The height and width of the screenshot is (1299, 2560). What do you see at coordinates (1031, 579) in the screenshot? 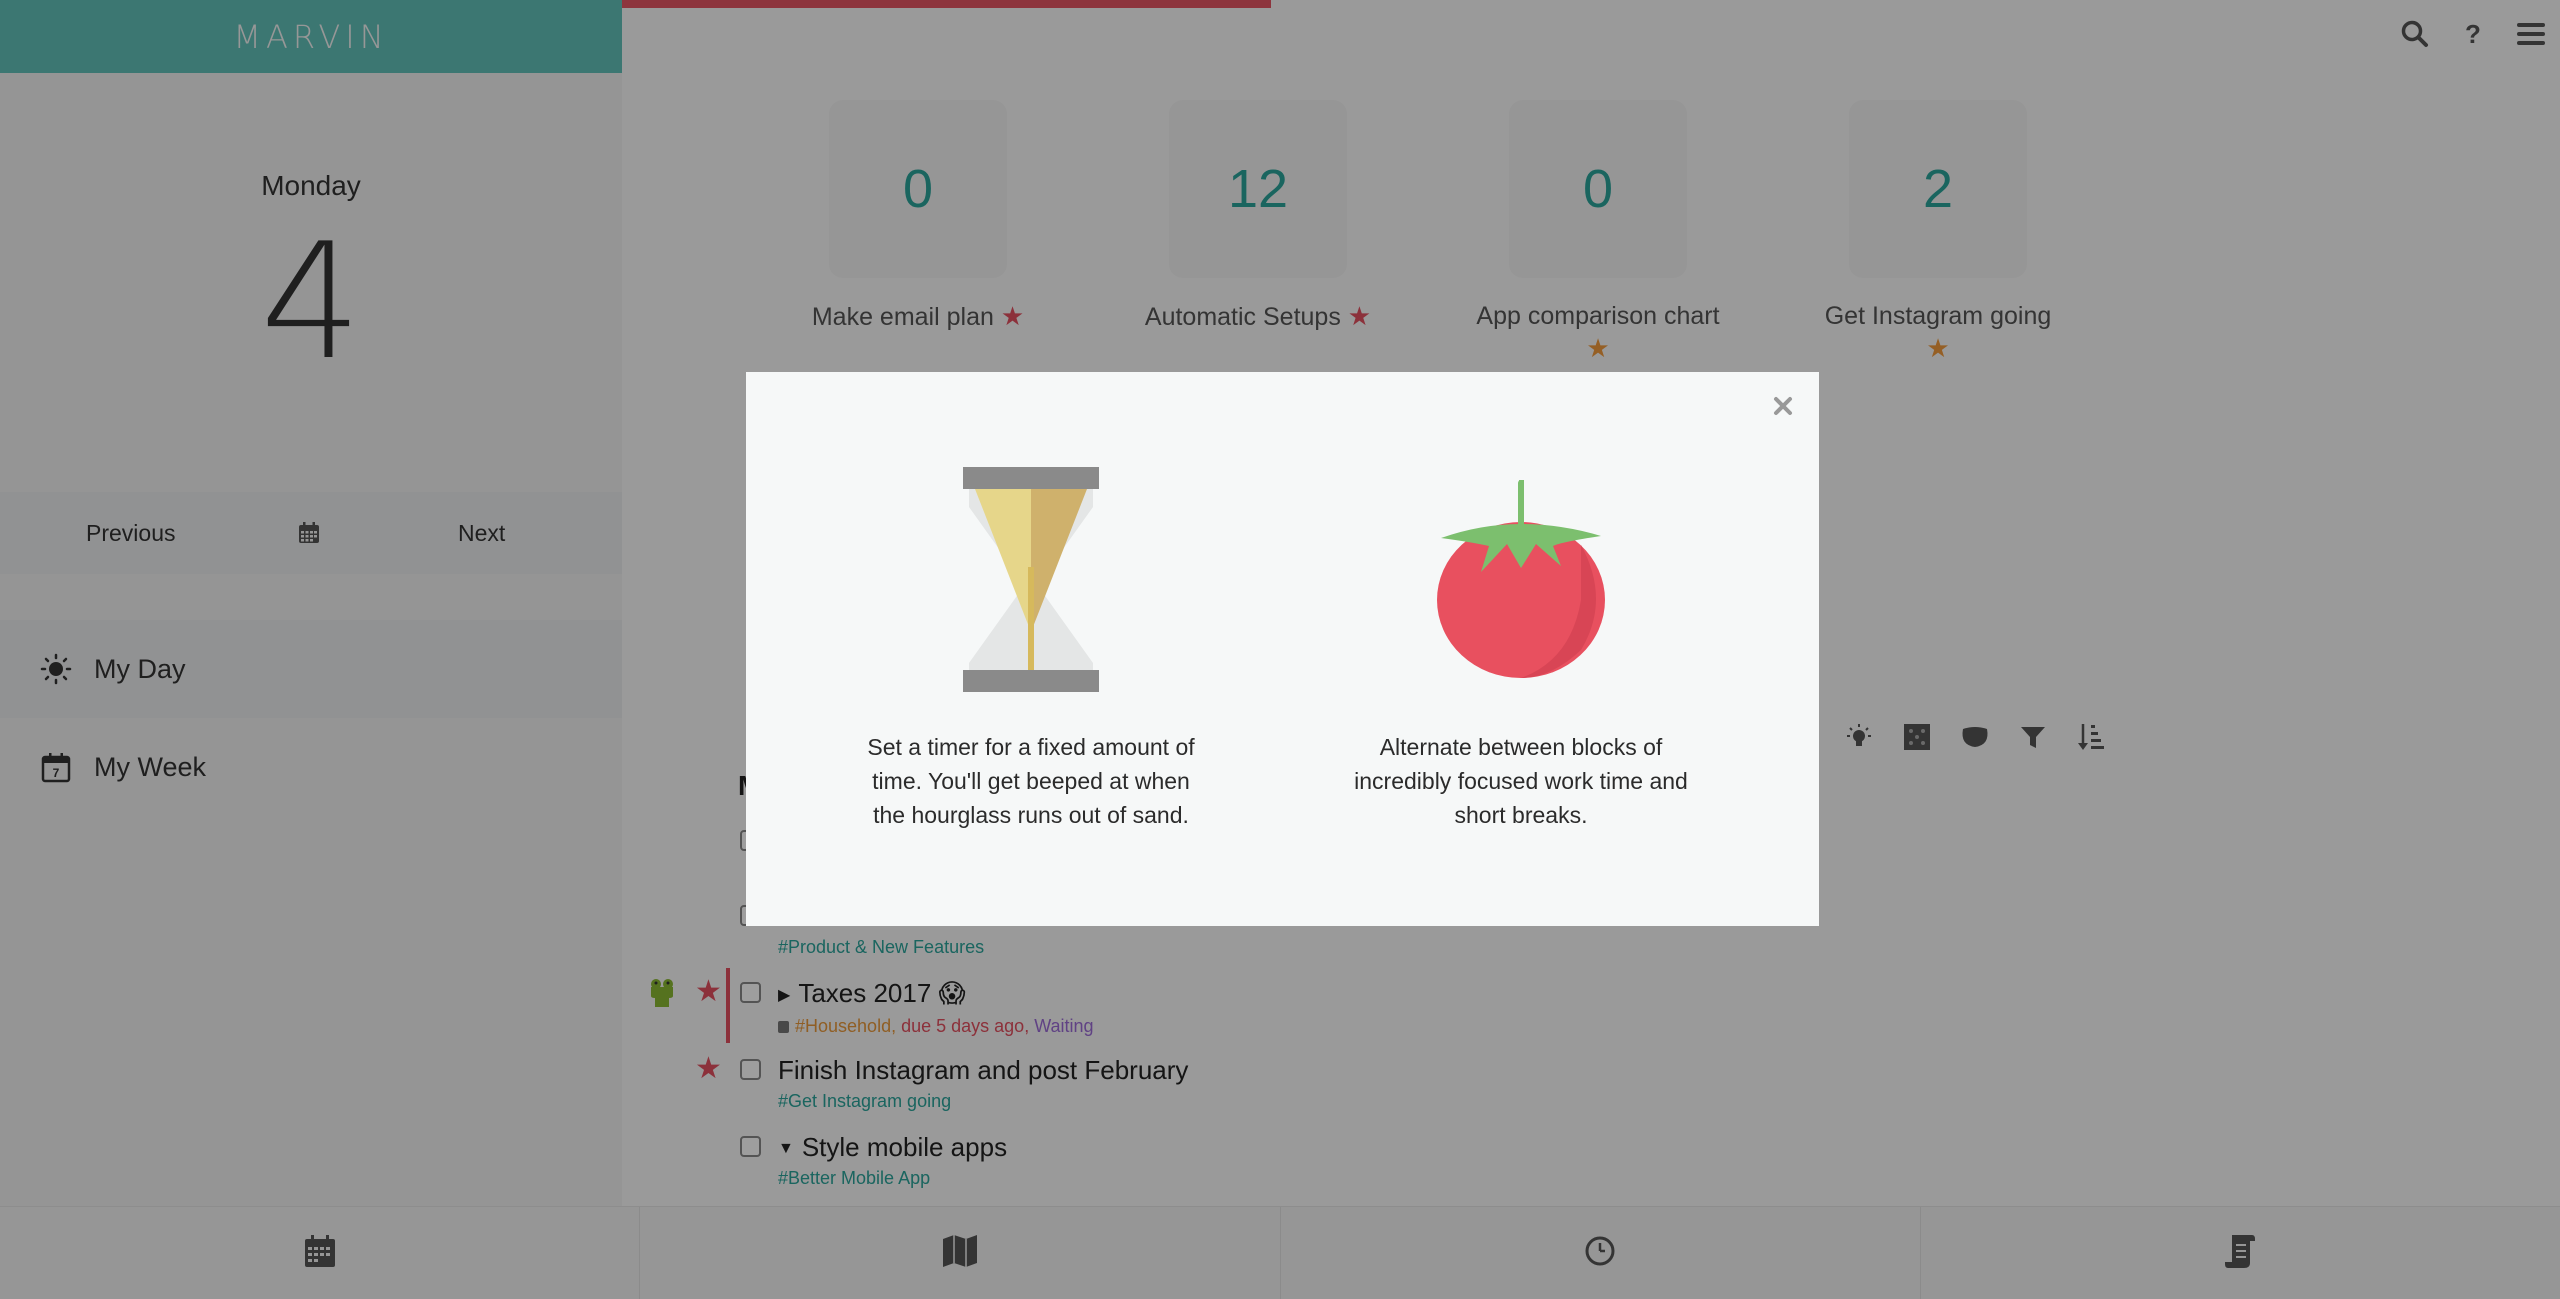
I see `hourglass-icon` at bounding box center [1031, 579].